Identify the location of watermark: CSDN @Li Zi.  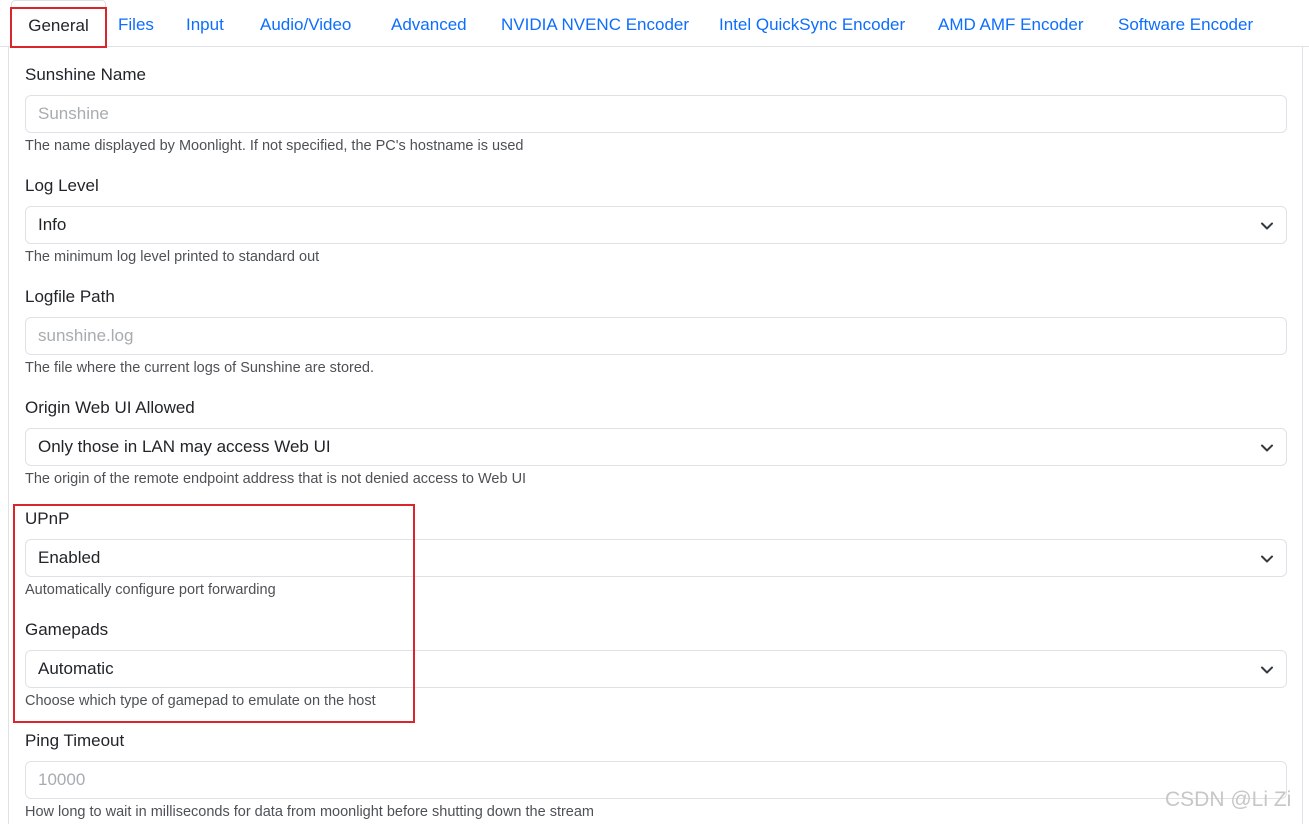
(1228, 799).